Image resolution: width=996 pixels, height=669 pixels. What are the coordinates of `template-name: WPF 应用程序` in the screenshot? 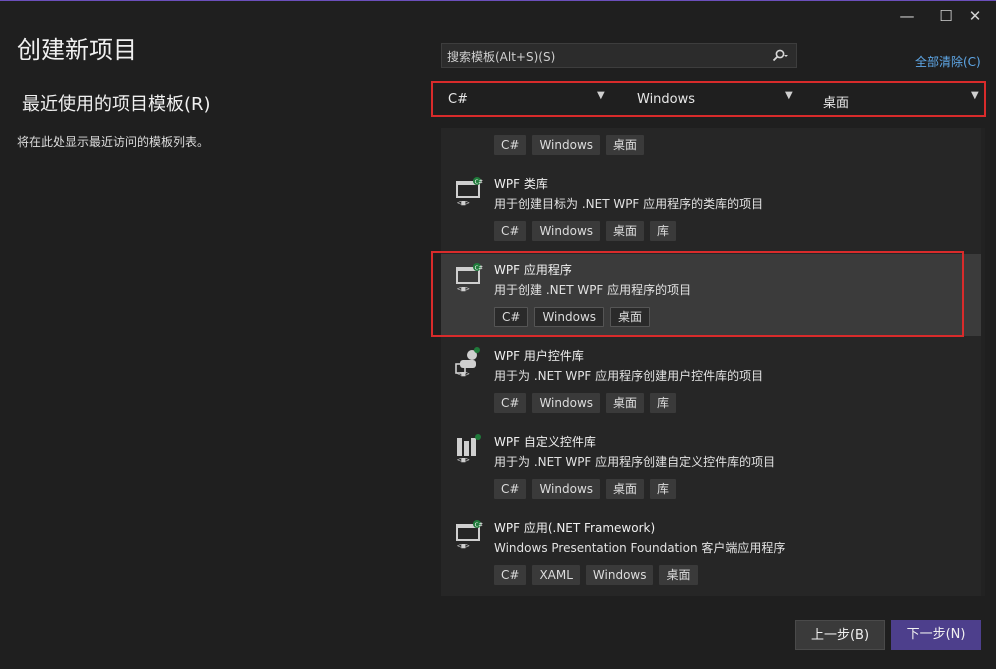 It's located at (533, 270).